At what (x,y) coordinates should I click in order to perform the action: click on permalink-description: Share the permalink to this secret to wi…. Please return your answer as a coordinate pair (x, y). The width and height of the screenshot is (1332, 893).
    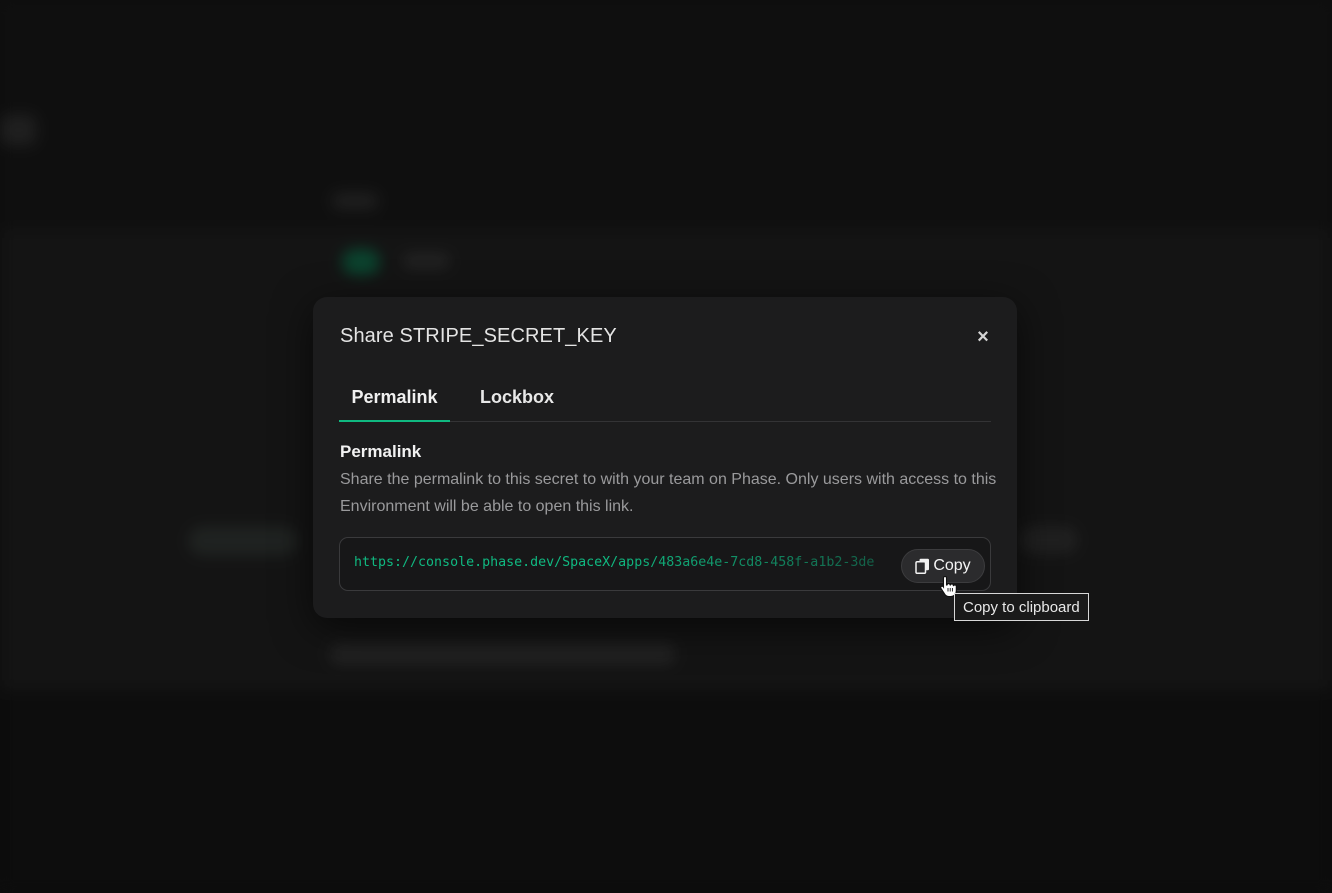
    Looking at the image, I should click on (668, 493).